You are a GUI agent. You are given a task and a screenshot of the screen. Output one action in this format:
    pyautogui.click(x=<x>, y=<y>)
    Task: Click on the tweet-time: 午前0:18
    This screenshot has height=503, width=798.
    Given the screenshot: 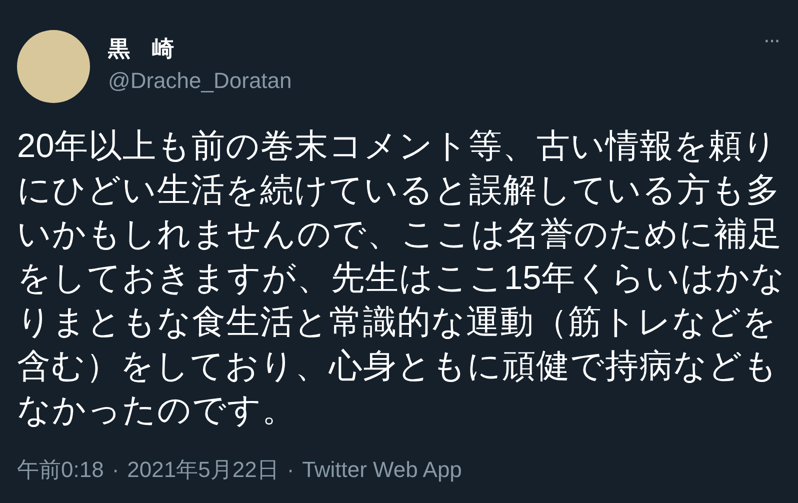 What is the action you would take?
    pyautogui.click(x=60, y=469)
    